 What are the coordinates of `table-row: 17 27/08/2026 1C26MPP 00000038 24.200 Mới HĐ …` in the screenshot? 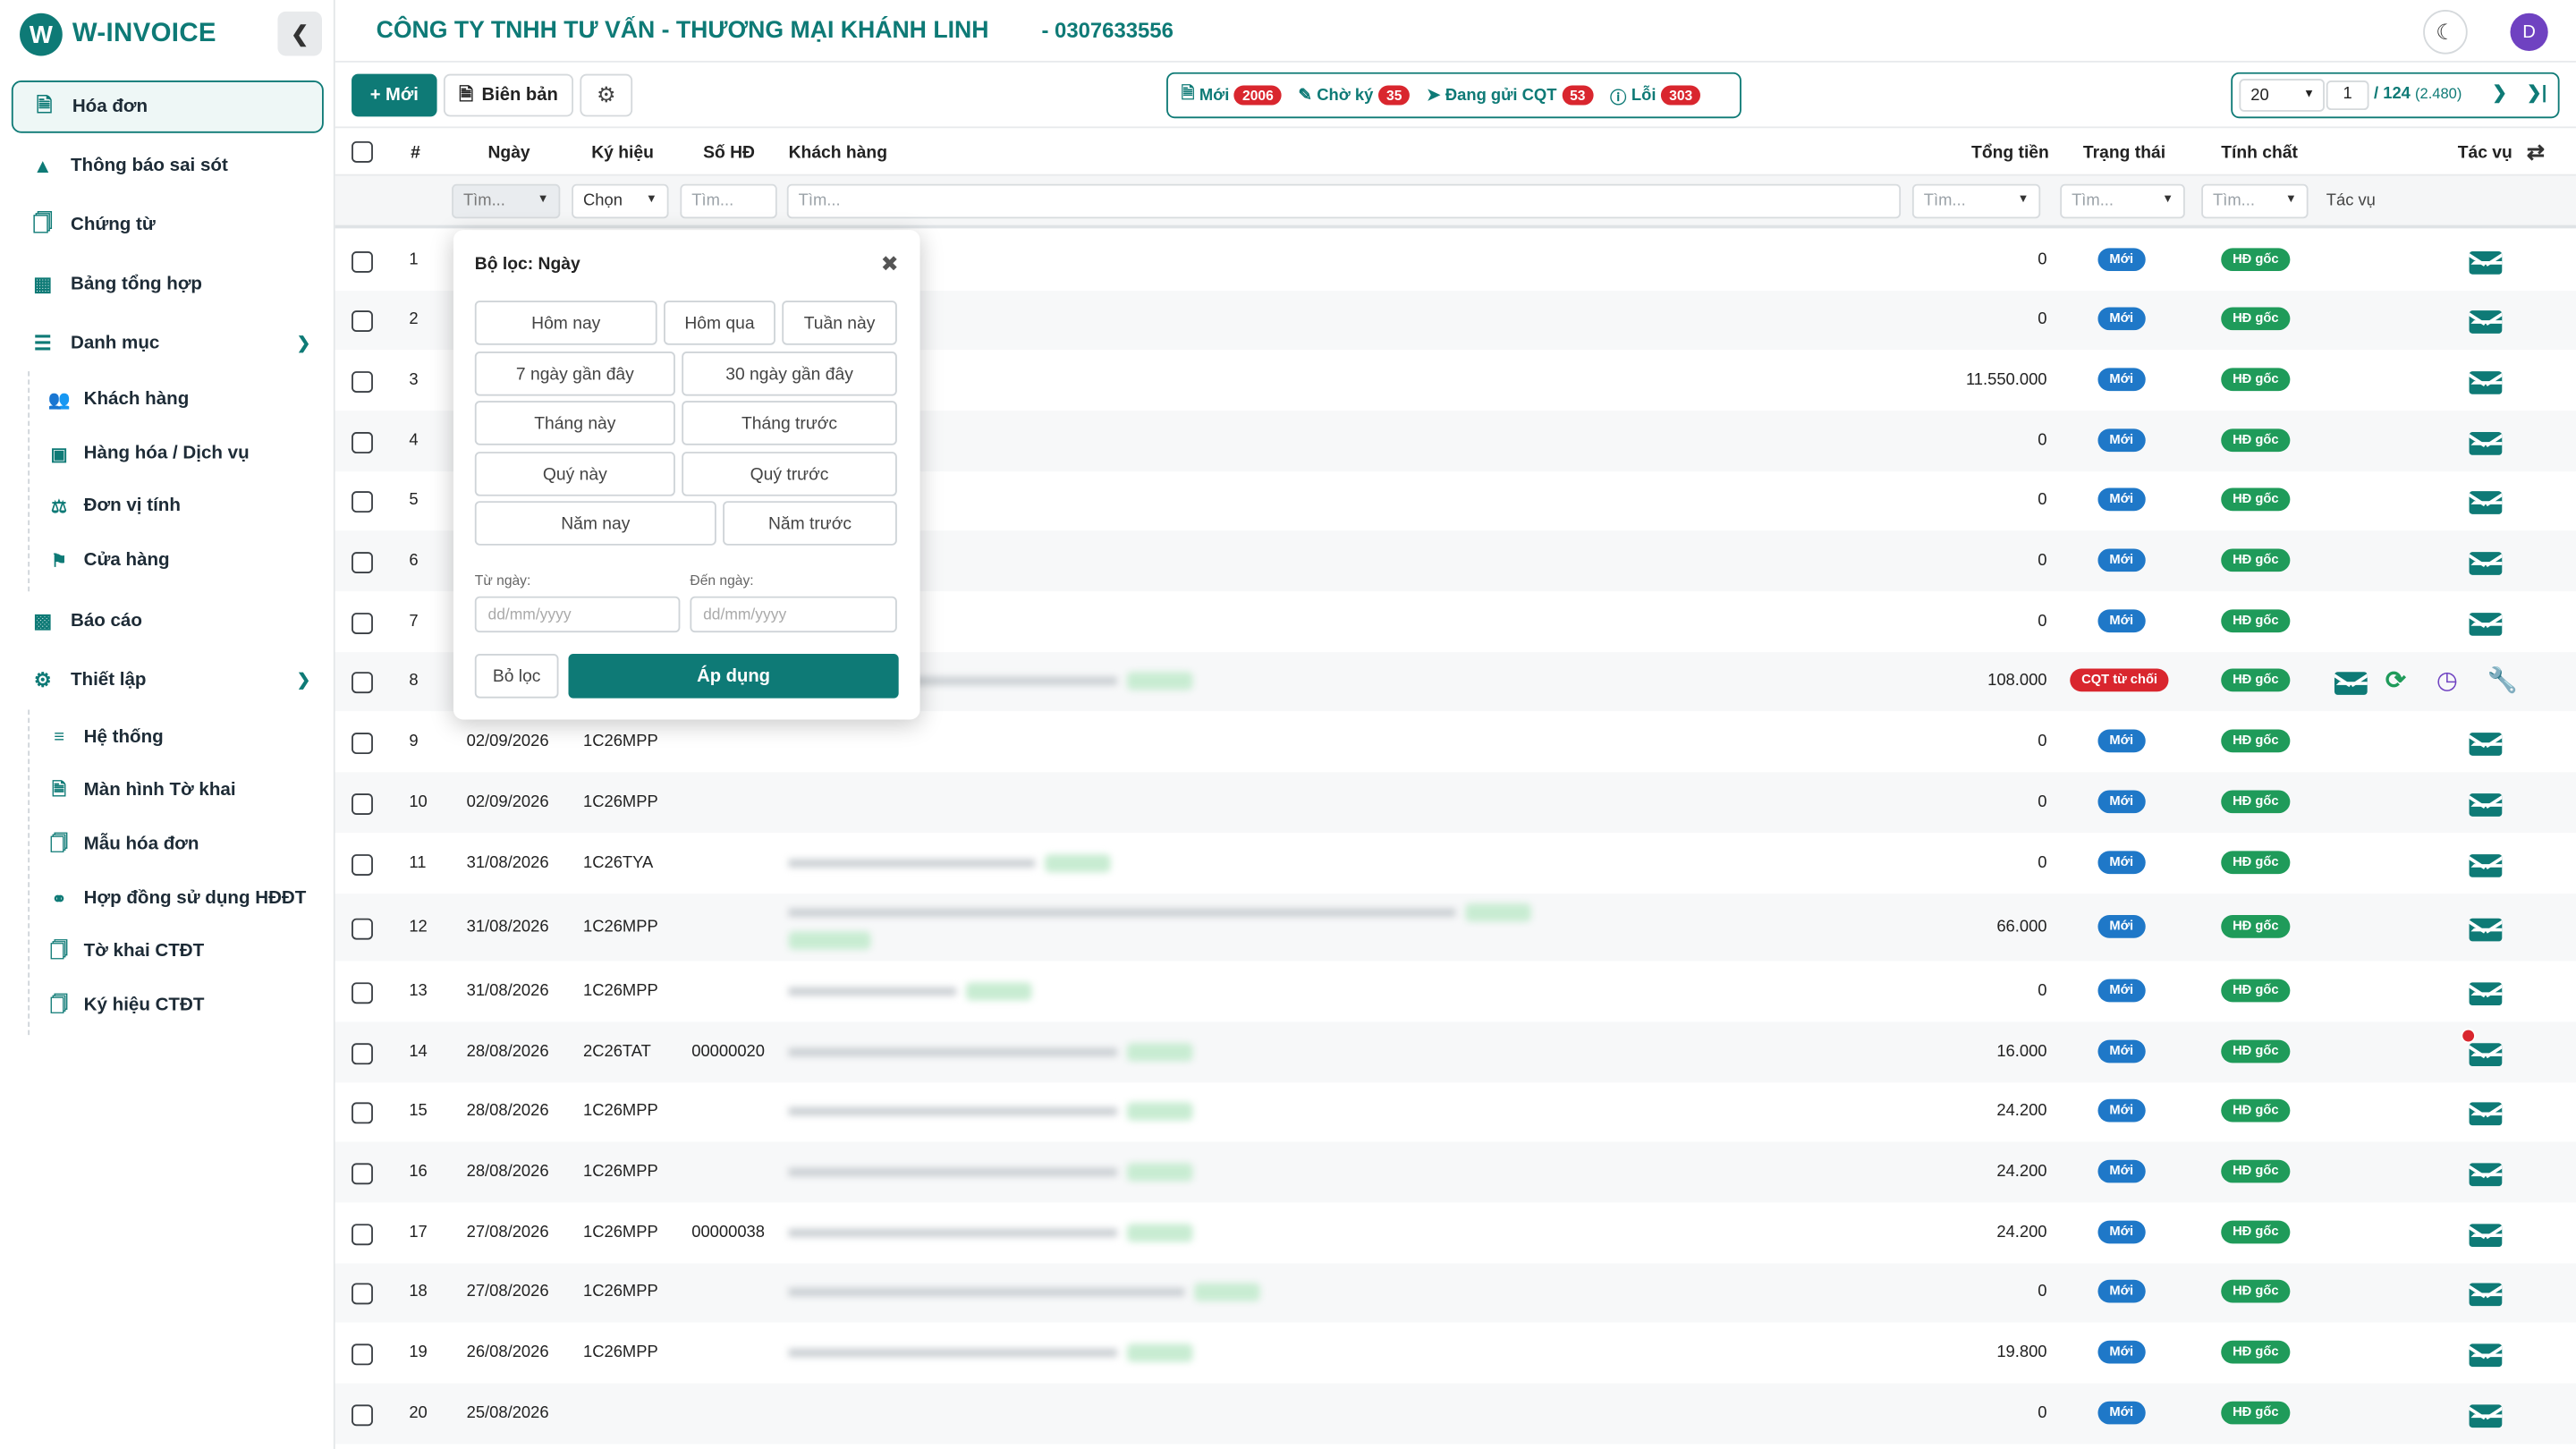 It's located at (1455, 1233).